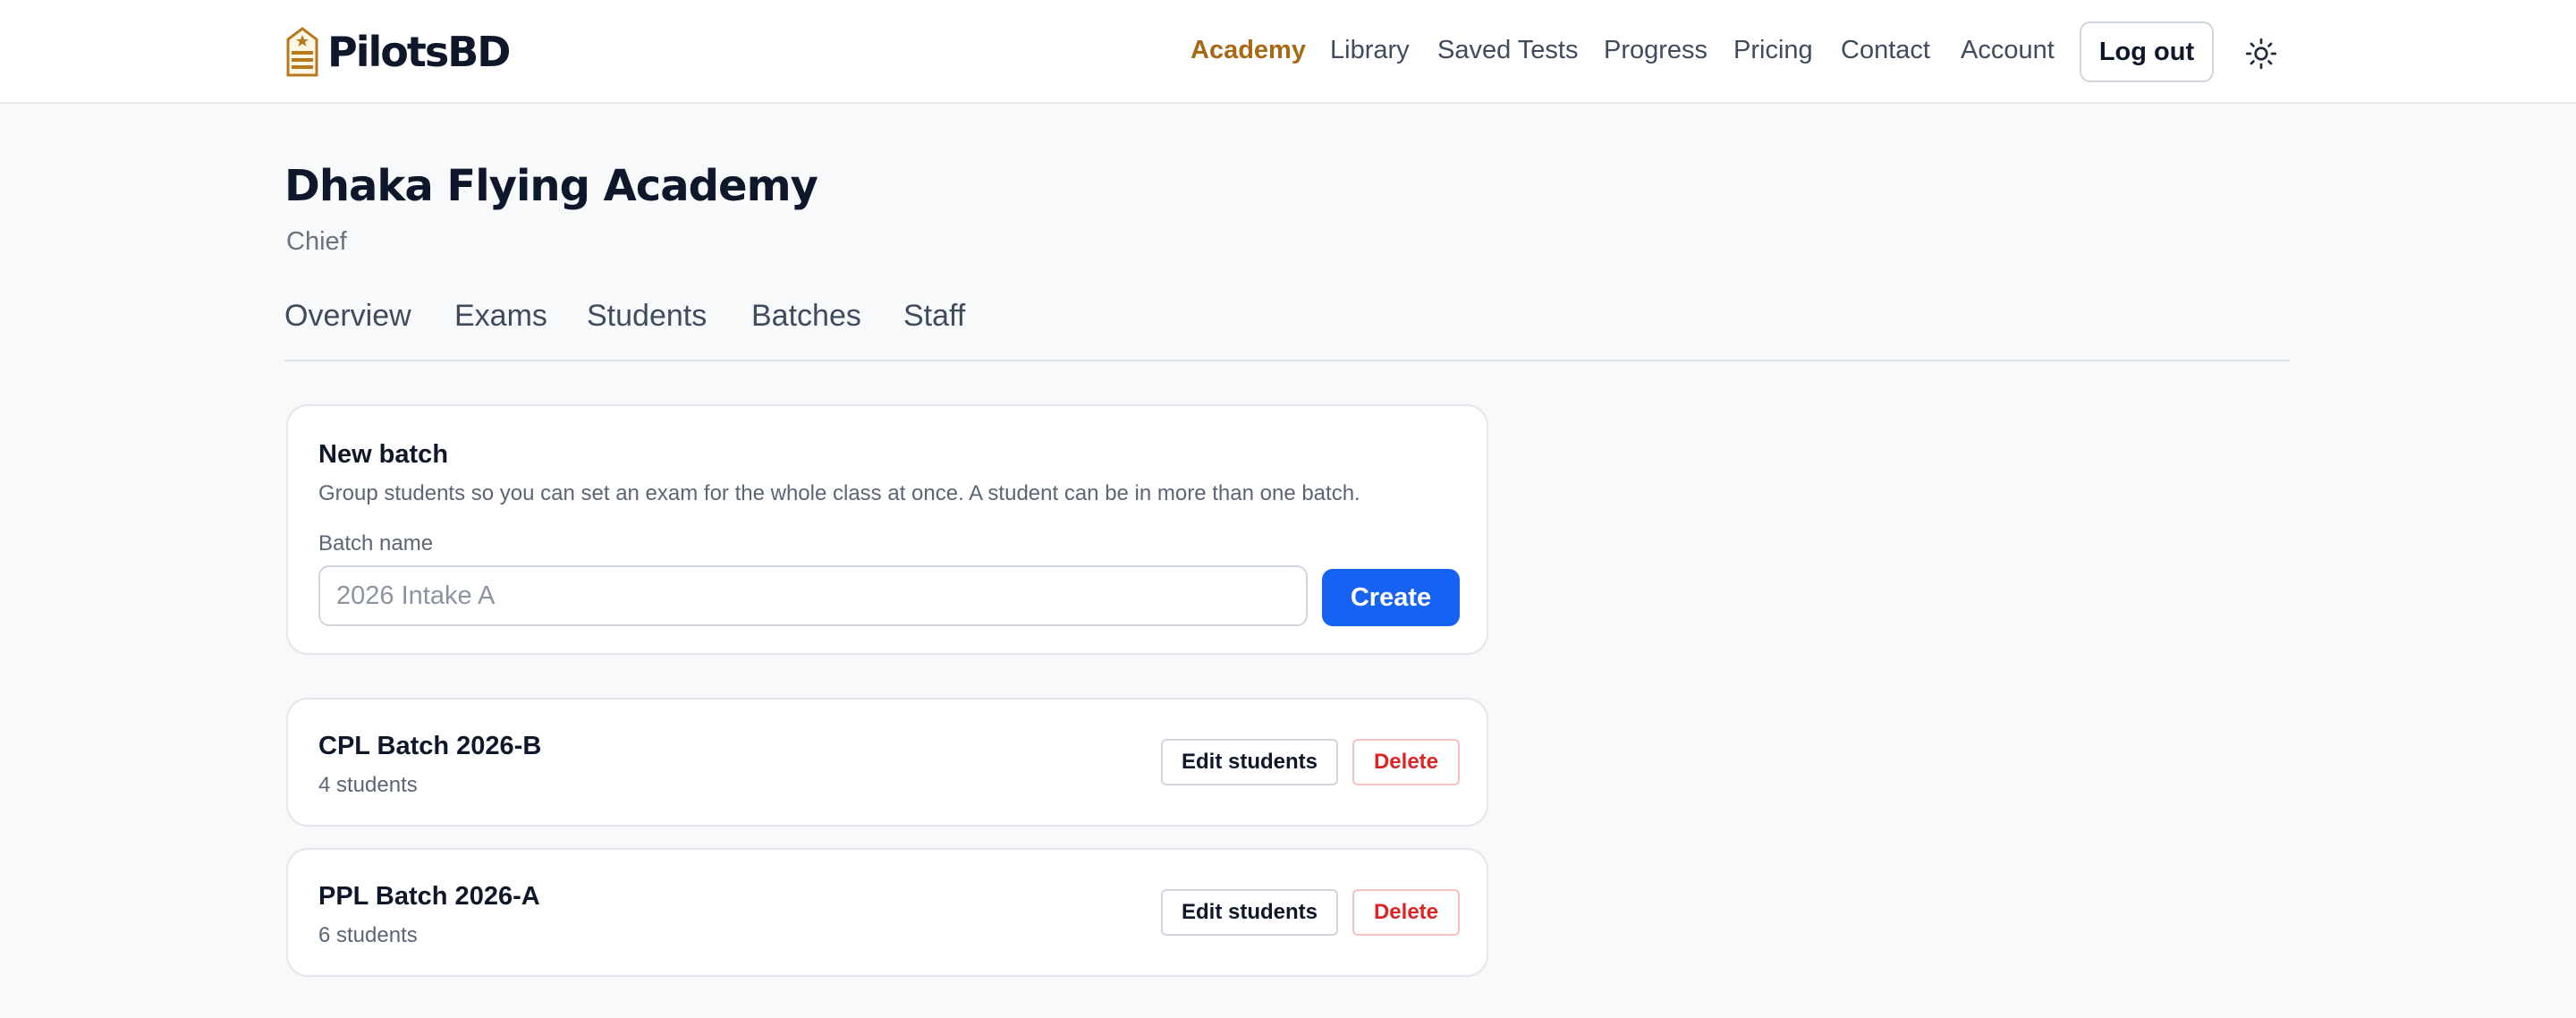 Image resolution: width=2576 pixels, height=1018 pixels. What do you see at coordinates (1655, 50) in the screenshot?
I see `nav-progress: Progress` at bounding box center [1655, 50].